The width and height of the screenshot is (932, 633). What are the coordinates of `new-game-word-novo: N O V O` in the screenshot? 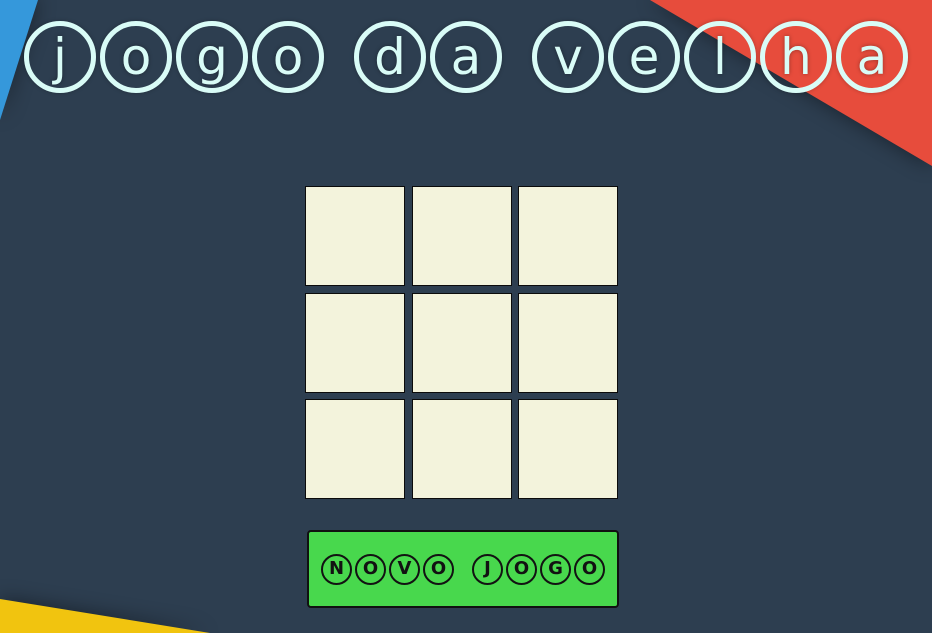 It's located at (387, 569).